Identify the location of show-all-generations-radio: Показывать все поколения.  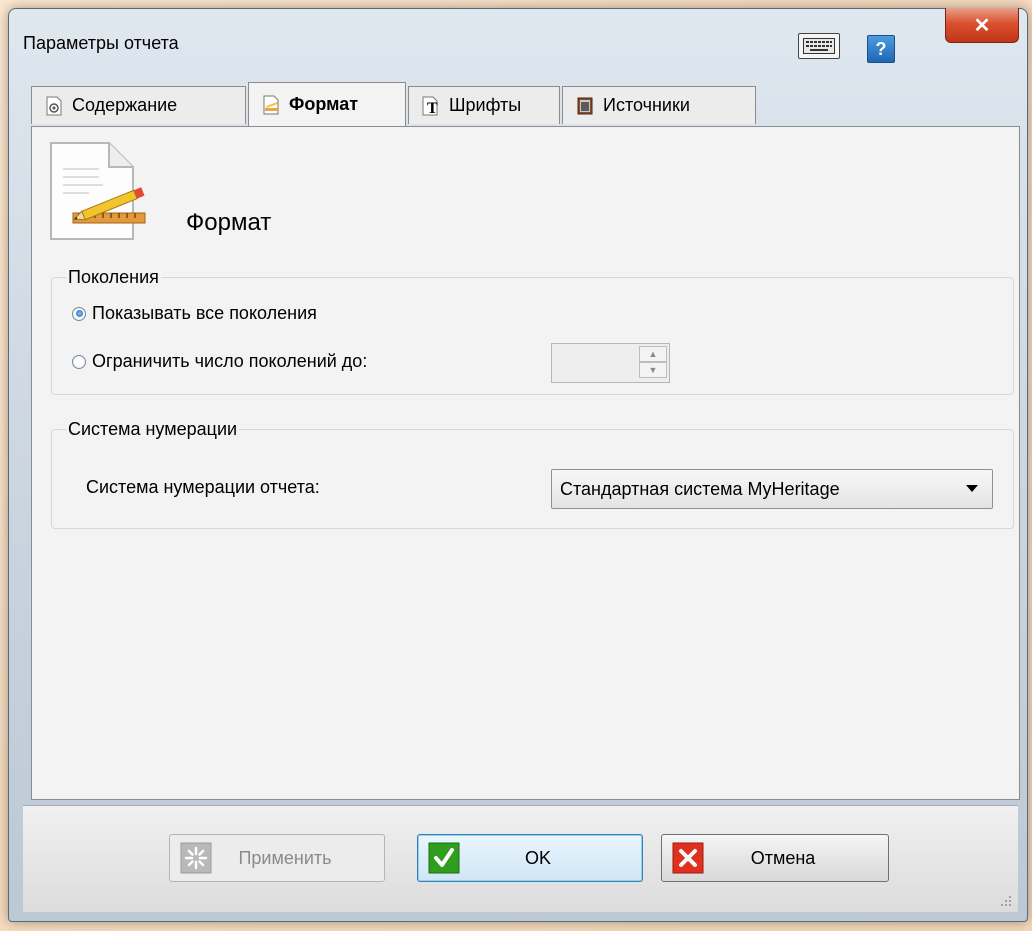
(194, 313).